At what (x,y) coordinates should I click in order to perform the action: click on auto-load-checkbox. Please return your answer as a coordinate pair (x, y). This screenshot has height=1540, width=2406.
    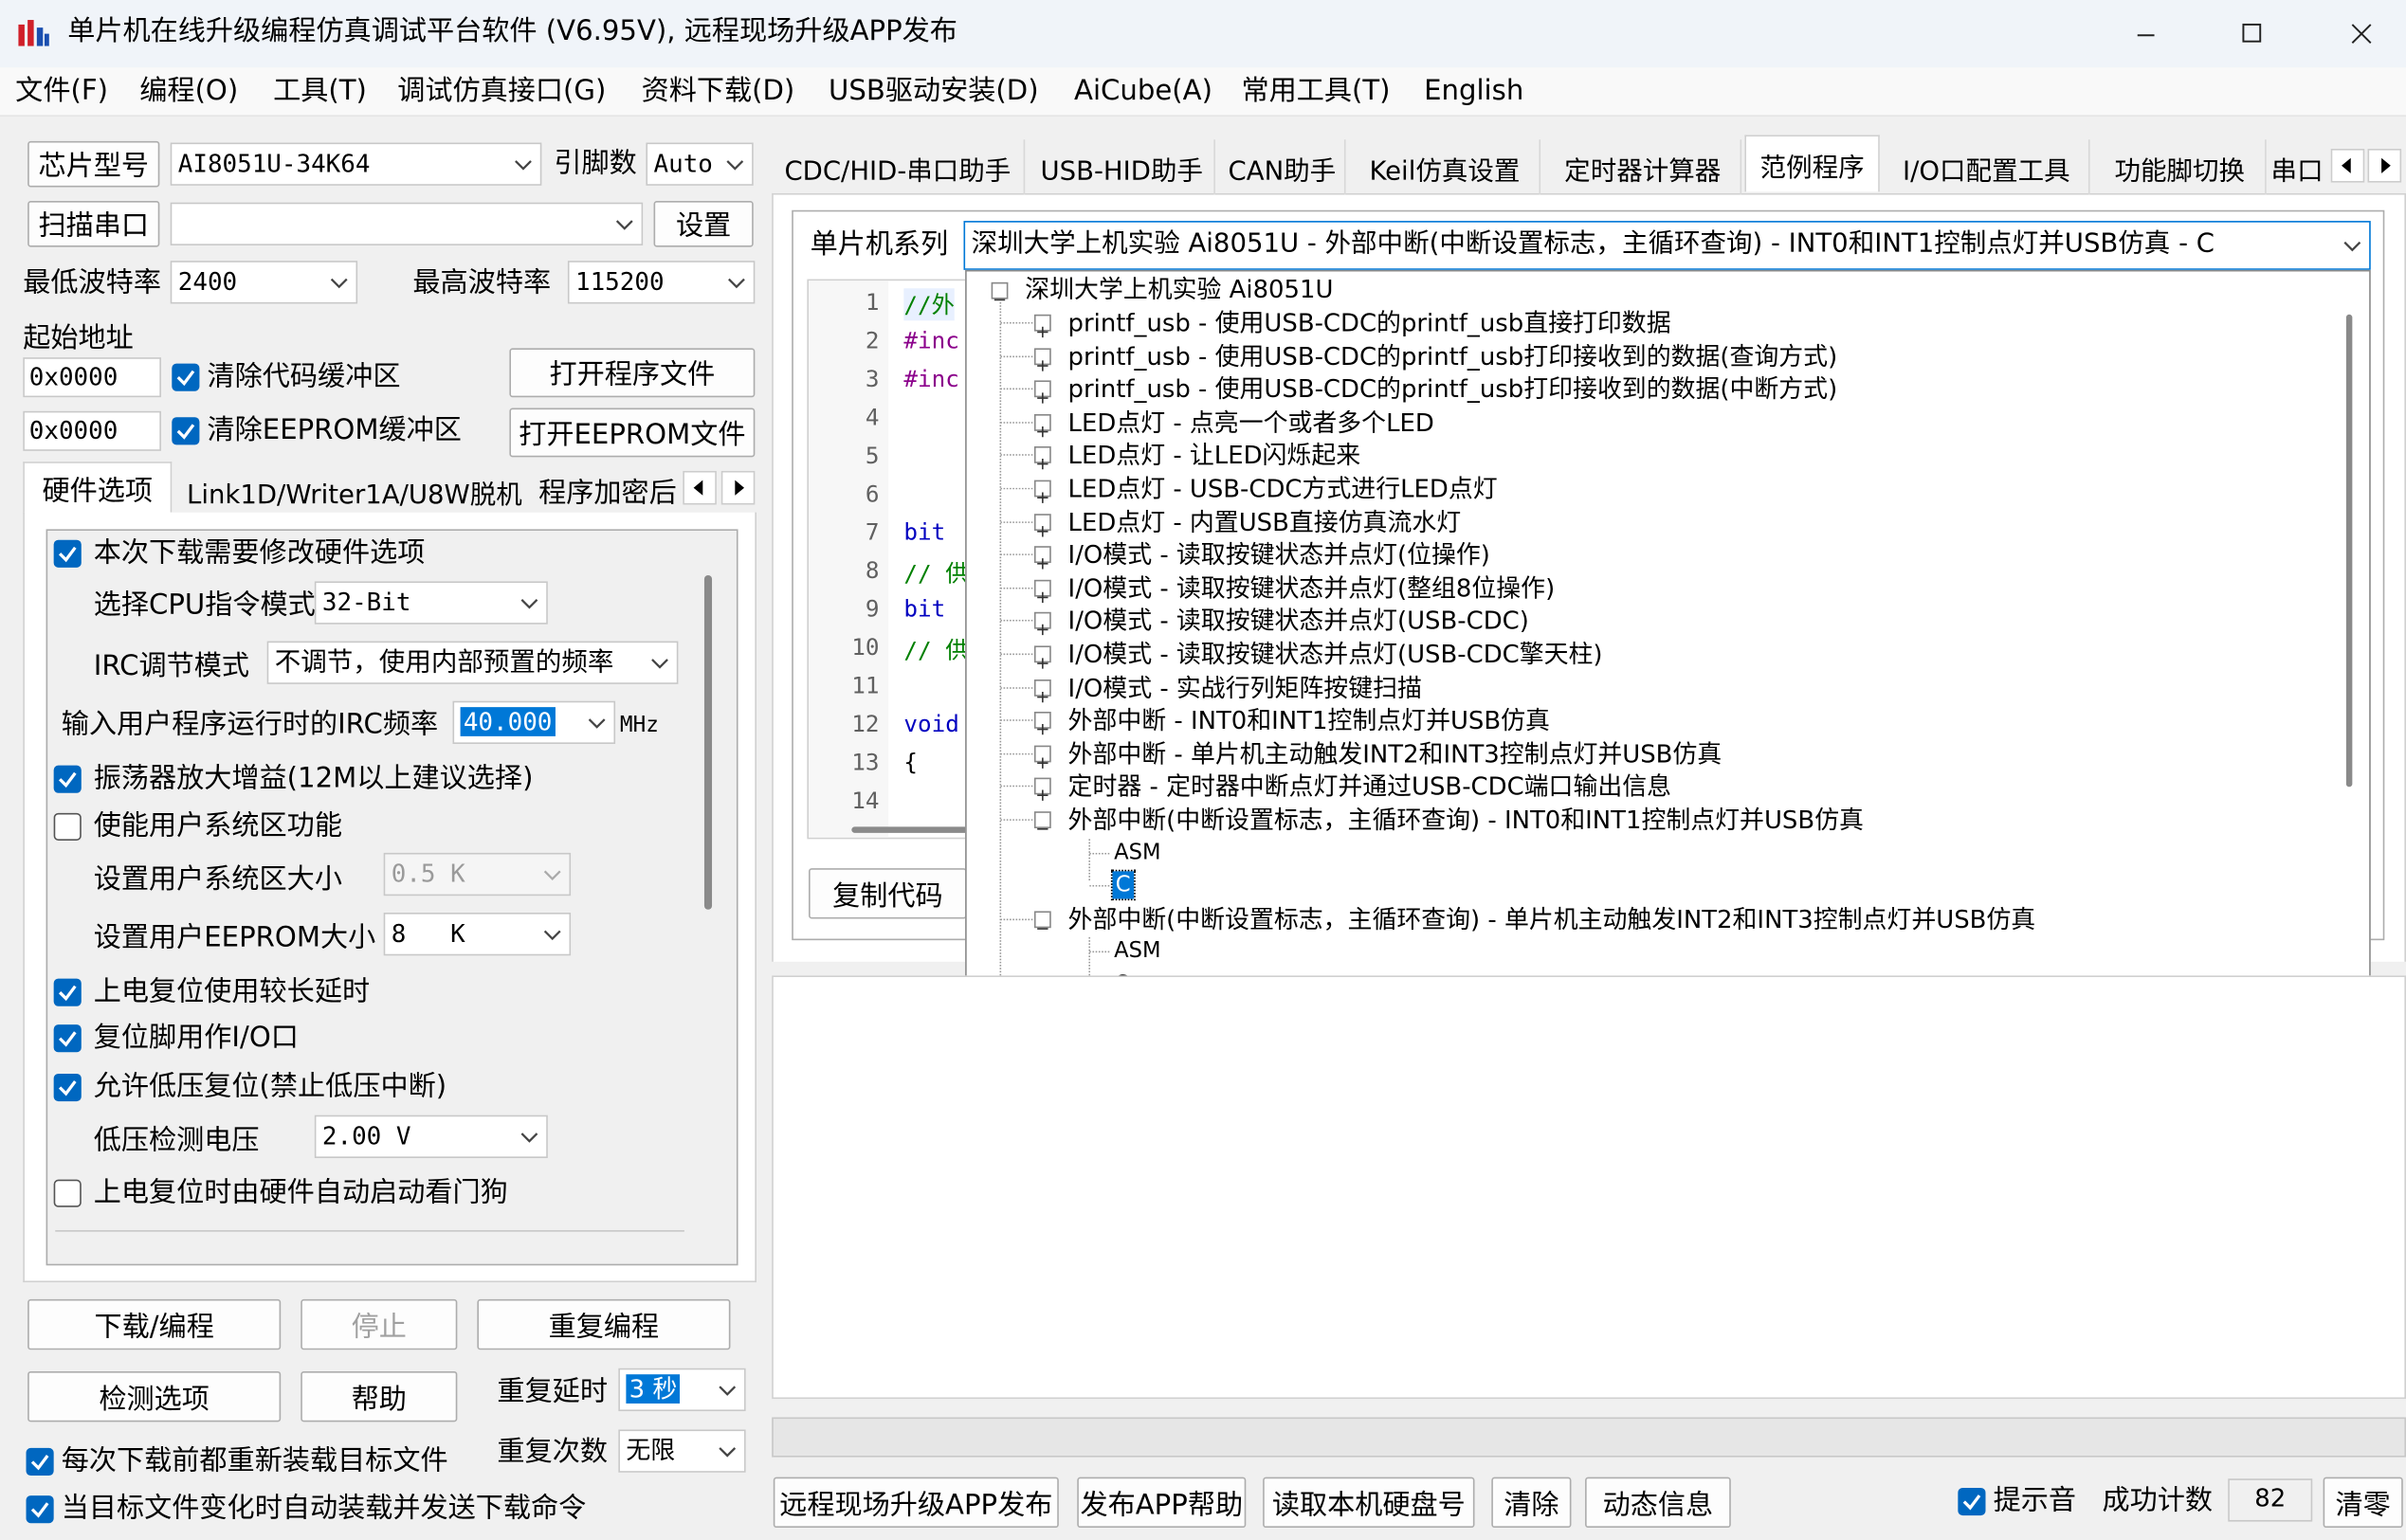
    Looking at the image, I should click on (40, 1510).